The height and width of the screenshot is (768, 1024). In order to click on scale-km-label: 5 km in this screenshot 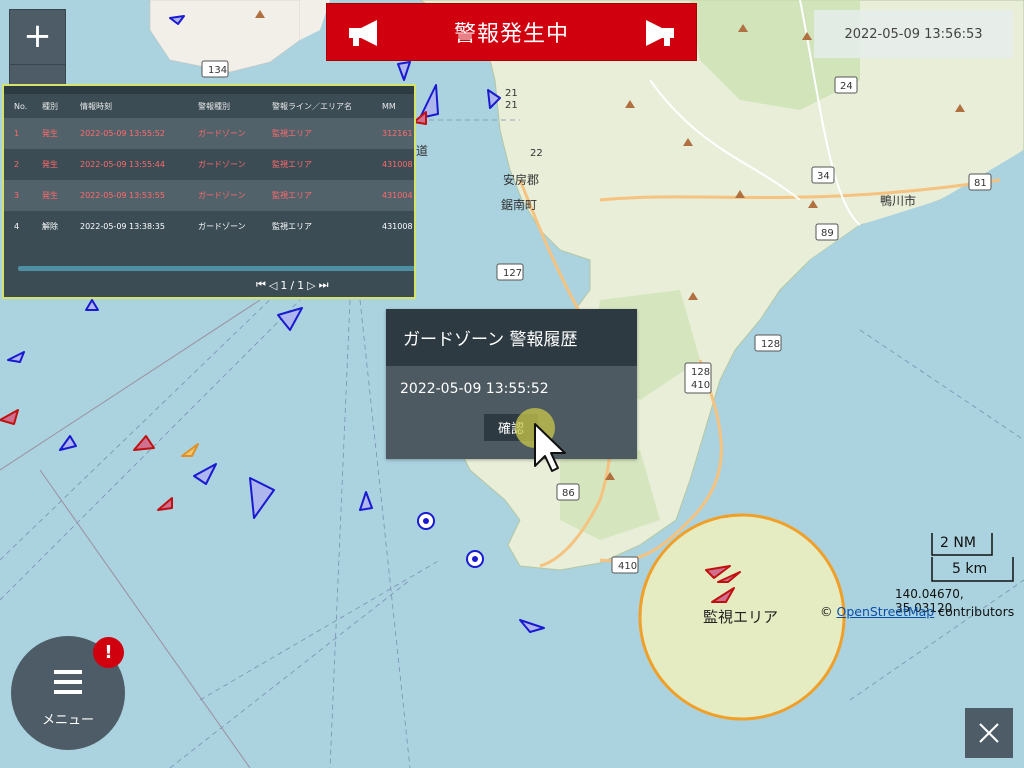, I will do `click(970, 569)`.